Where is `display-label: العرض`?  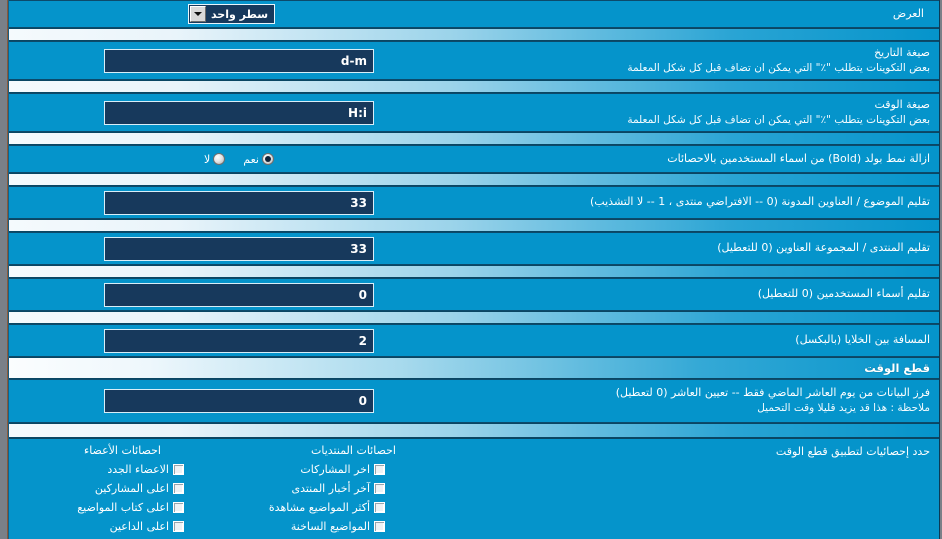 display-label: العرض is located at coordinates (908, 14).